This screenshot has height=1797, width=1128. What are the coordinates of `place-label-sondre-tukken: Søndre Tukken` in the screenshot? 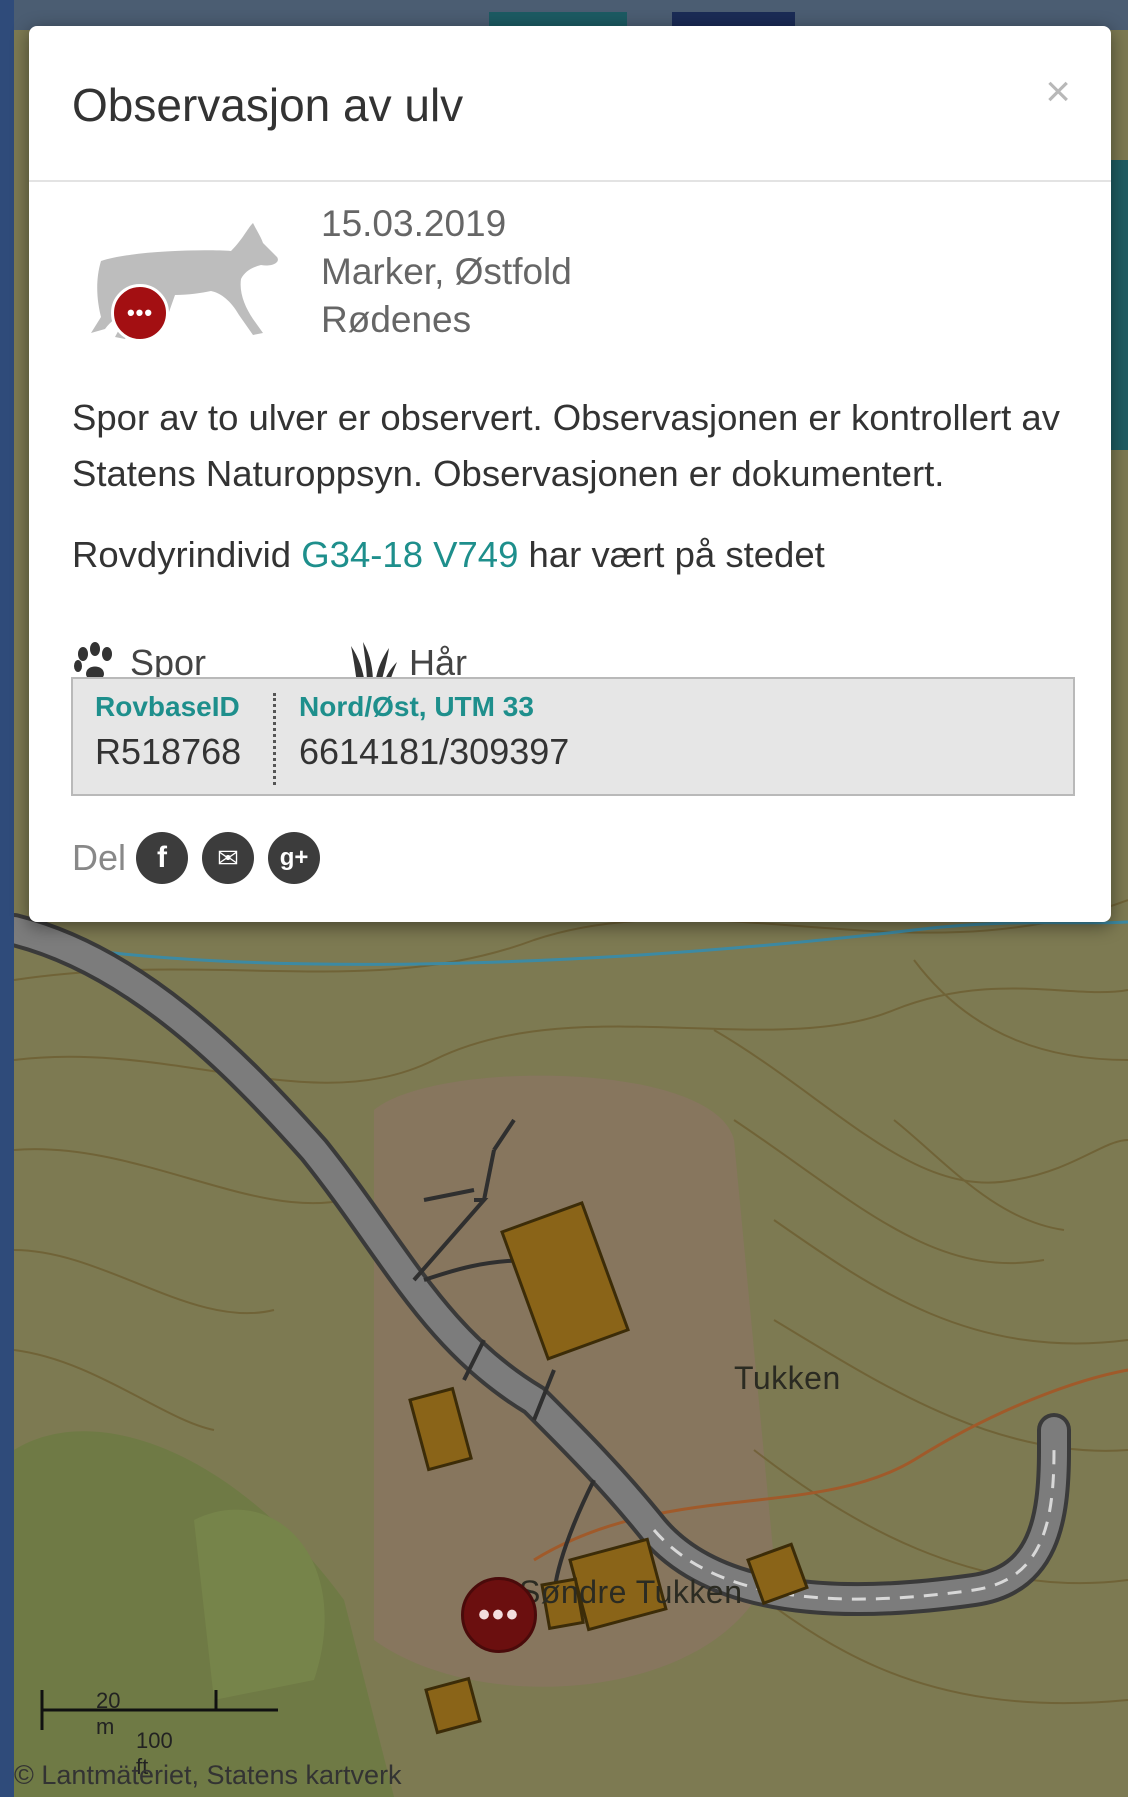 It's located at (631, 1592).